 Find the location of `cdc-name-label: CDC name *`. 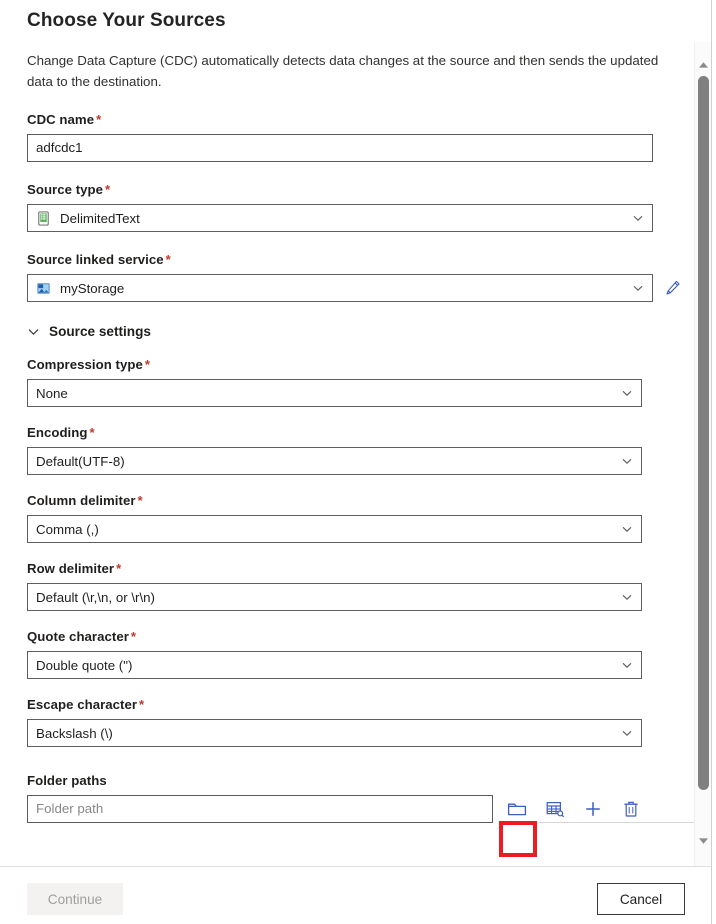

cdc-name-label: CDC name * is located at coordinates (64, 119).